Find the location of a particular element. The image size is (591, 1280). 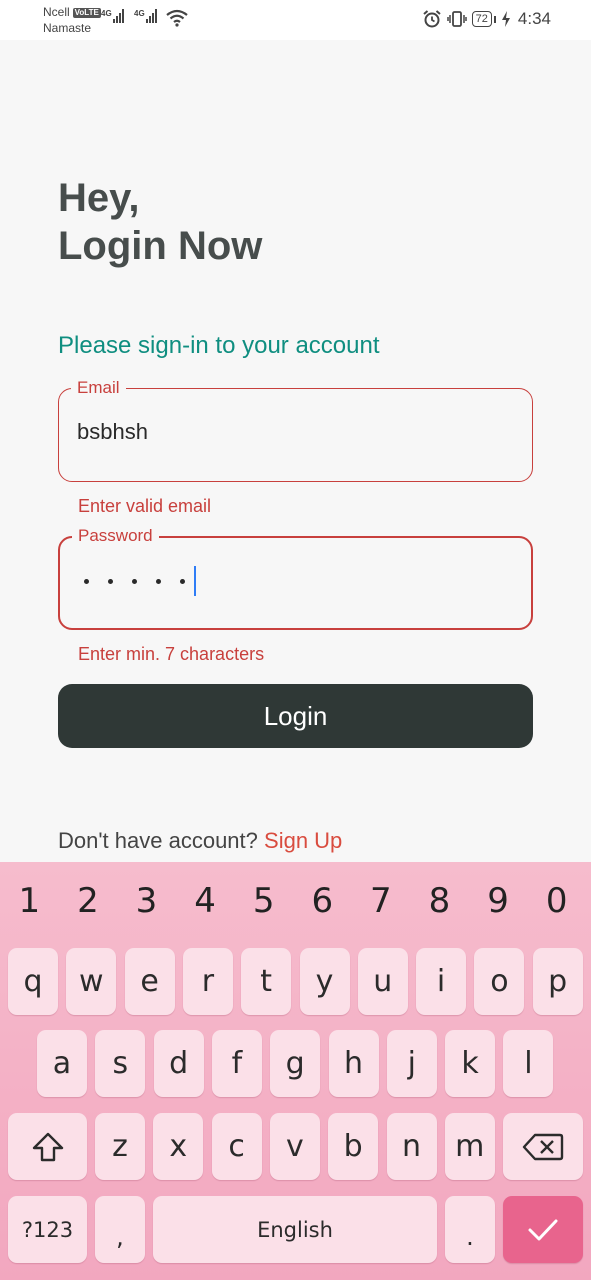

shift-icon is located at coordinates (47, 1146).